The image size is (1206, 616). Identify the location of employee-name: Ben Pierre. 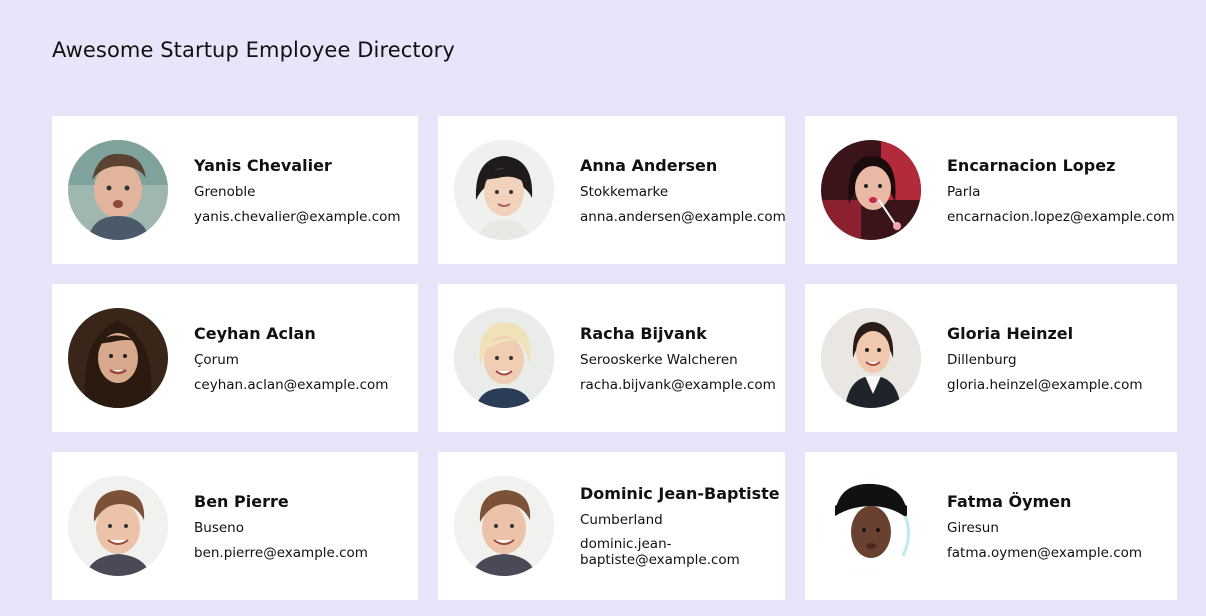
(241, 501).